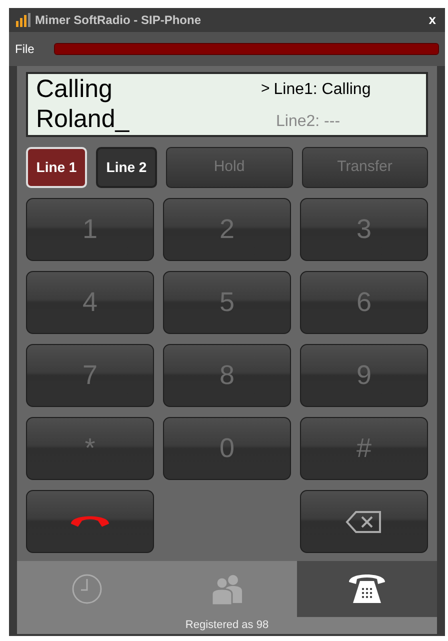 This screenshot has height=641, width=448. What do you see at coordinates (227, 302) in the screenshot?
I see `dial-key: 5` at bounding box center [227, 302].